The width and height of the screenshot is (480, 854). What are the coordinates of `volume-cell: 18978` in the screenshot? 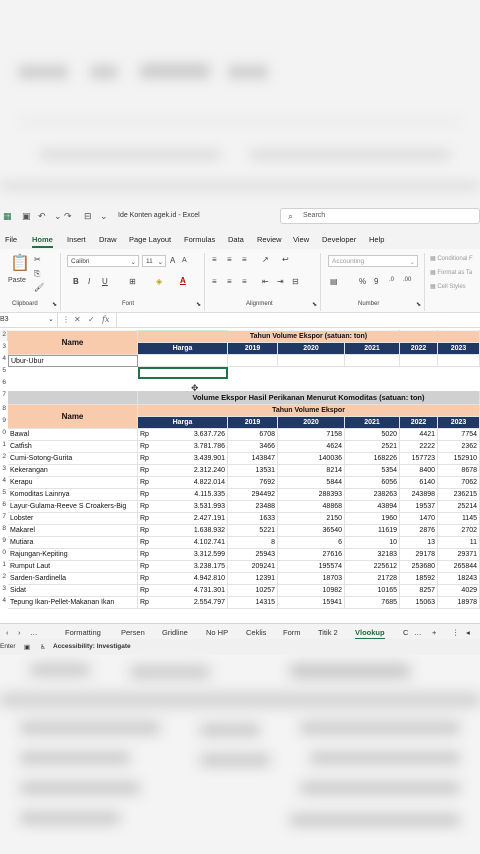 It's located at (459, 603).